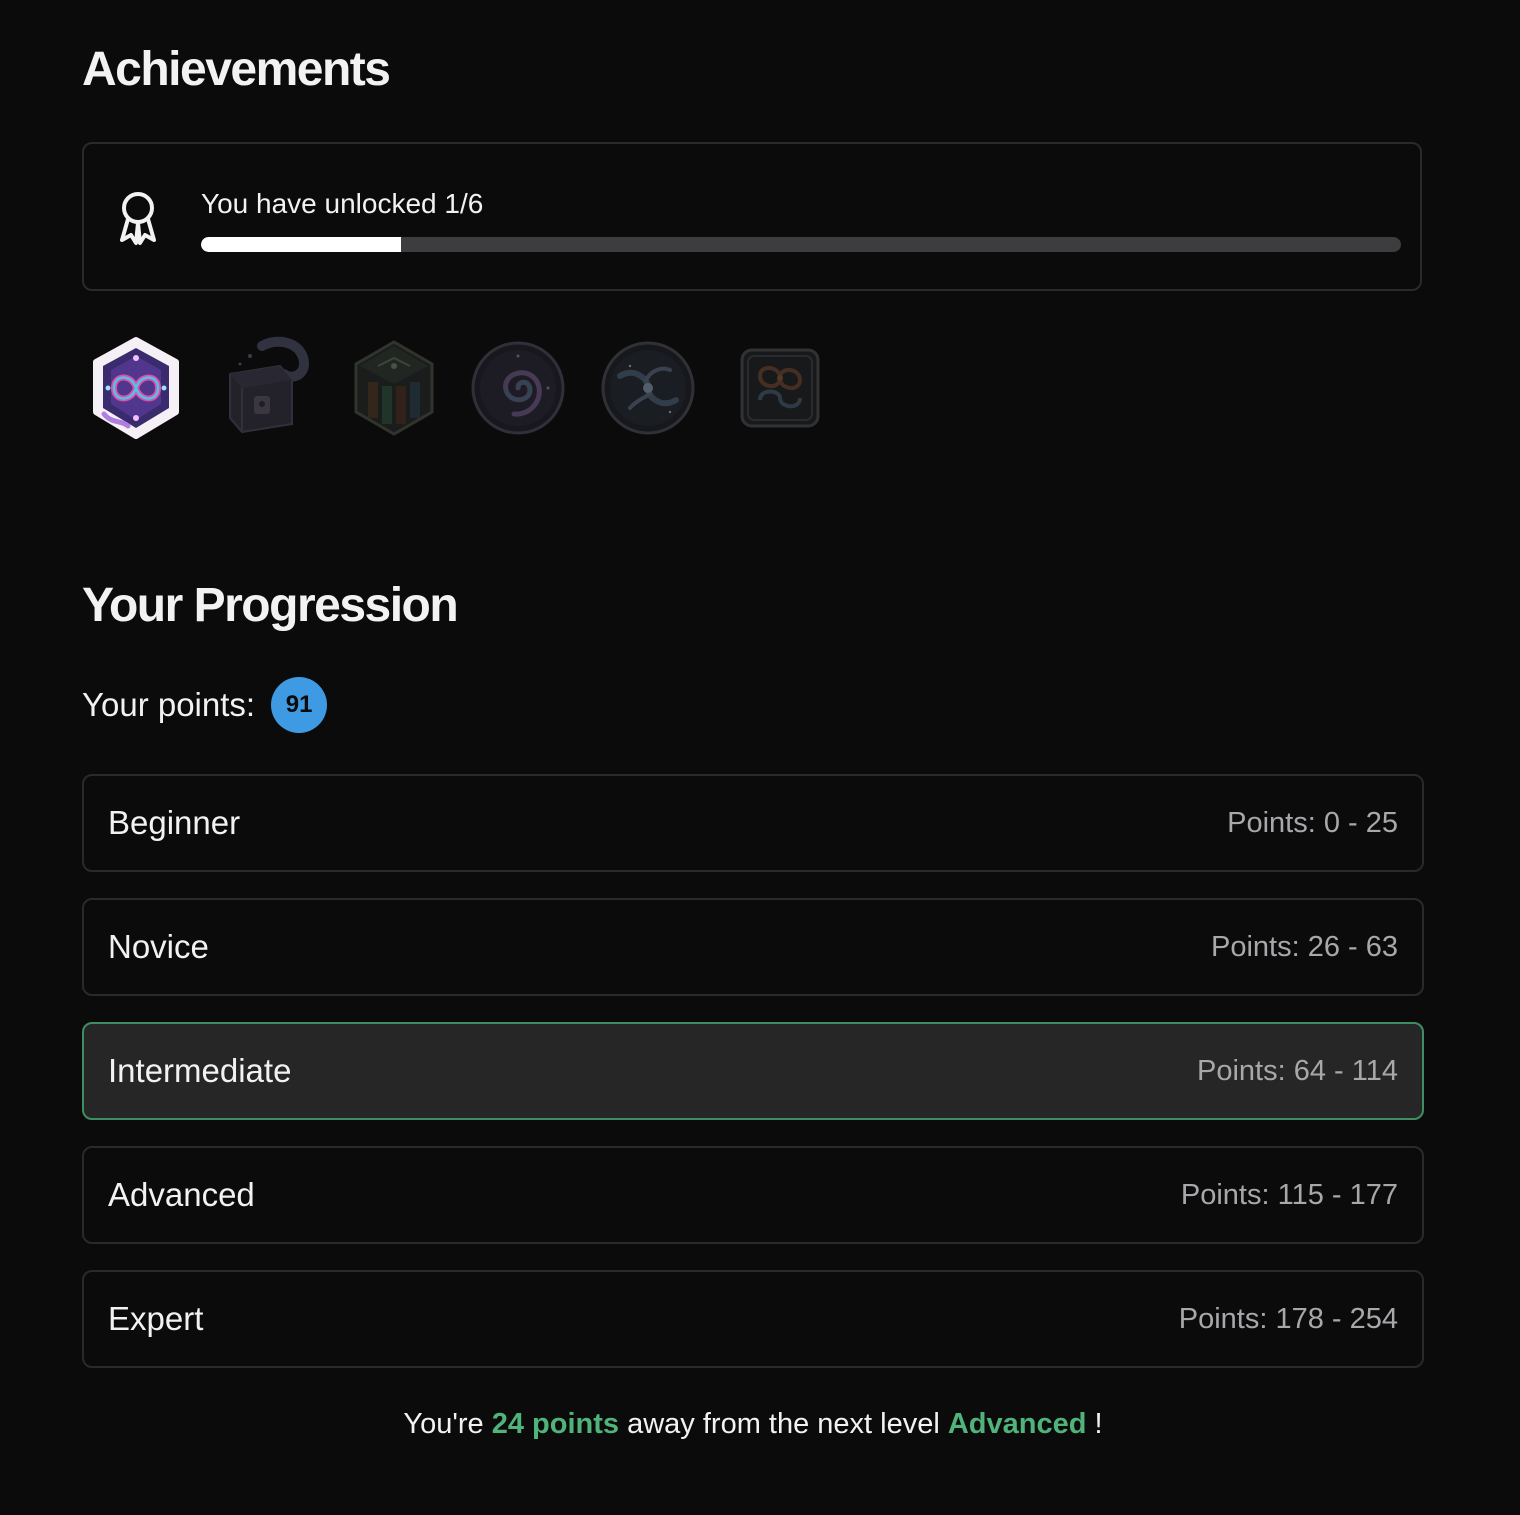  Describe the element at coordinates (394, 388) in the screenshot. I see `circuit-hexagon-badge-icon` at that location.